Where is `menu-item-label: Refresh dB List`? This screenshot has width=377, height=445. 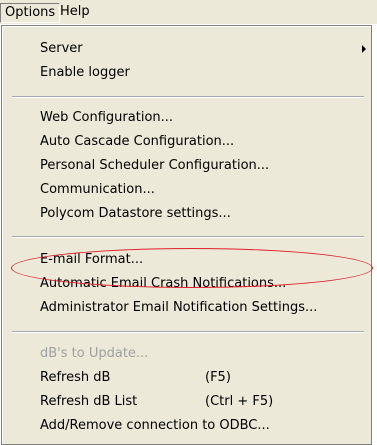
menu-item-label: Refresh dB List is located at coordinates (89, 401).